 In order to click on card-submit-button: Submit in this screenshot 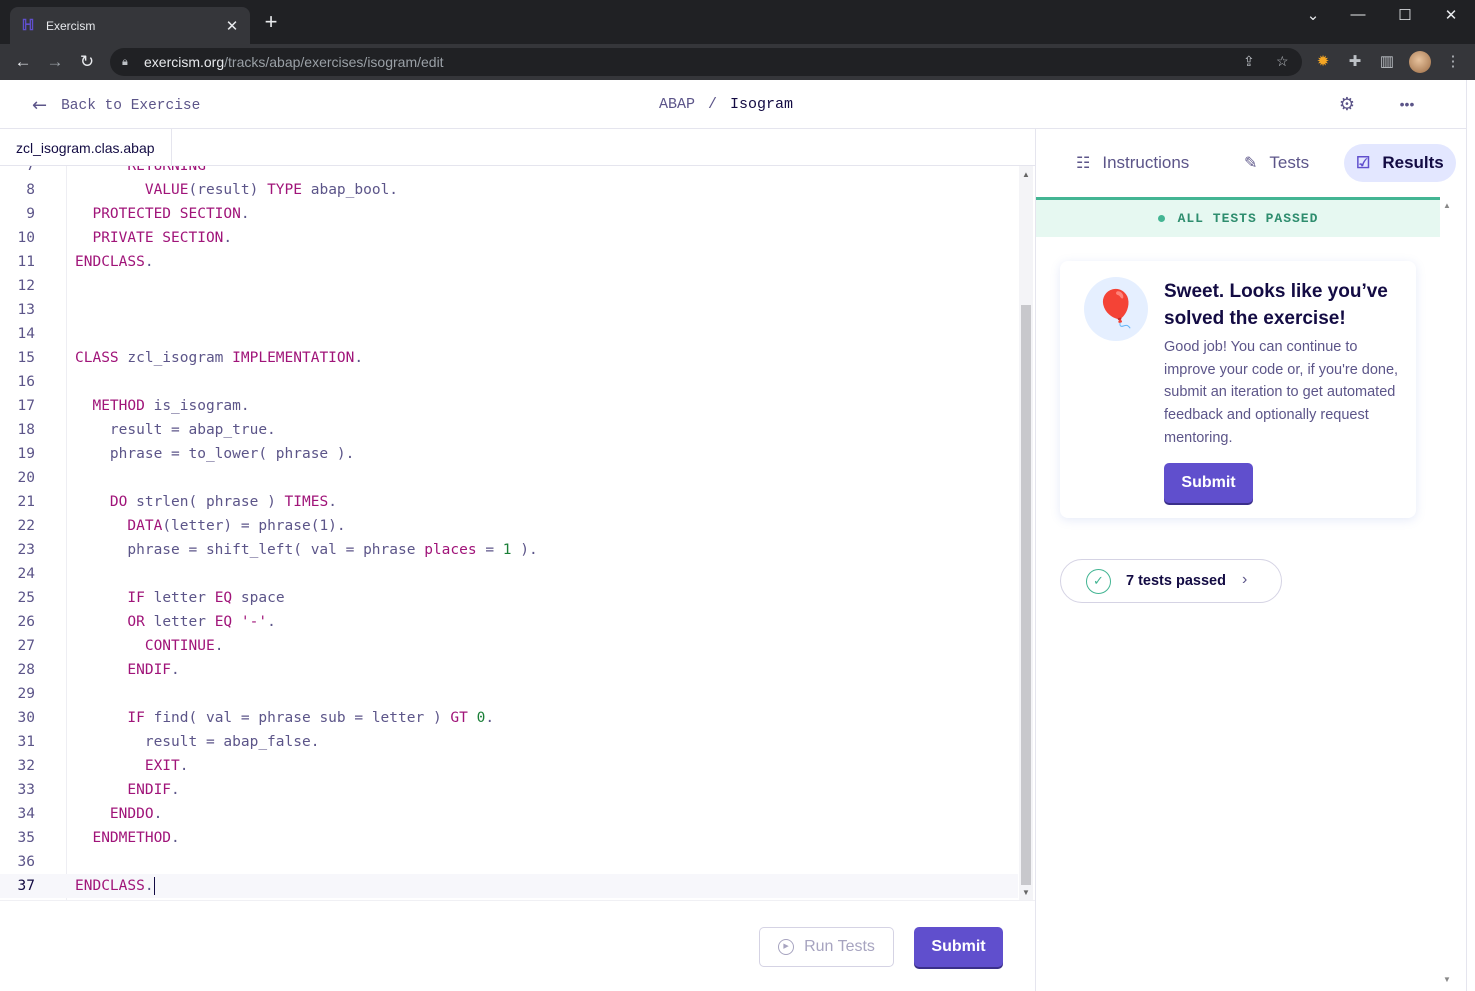, I will do `click(1208, 483)`.